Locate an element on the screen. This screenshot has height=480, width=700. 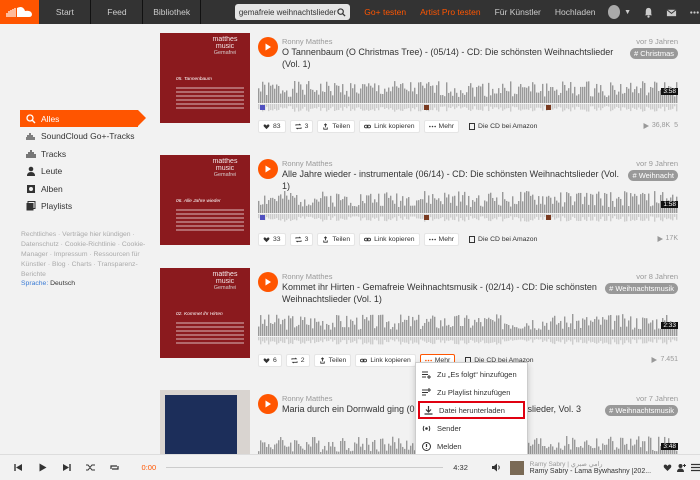
report-icon is located at coordinates (426, 446).